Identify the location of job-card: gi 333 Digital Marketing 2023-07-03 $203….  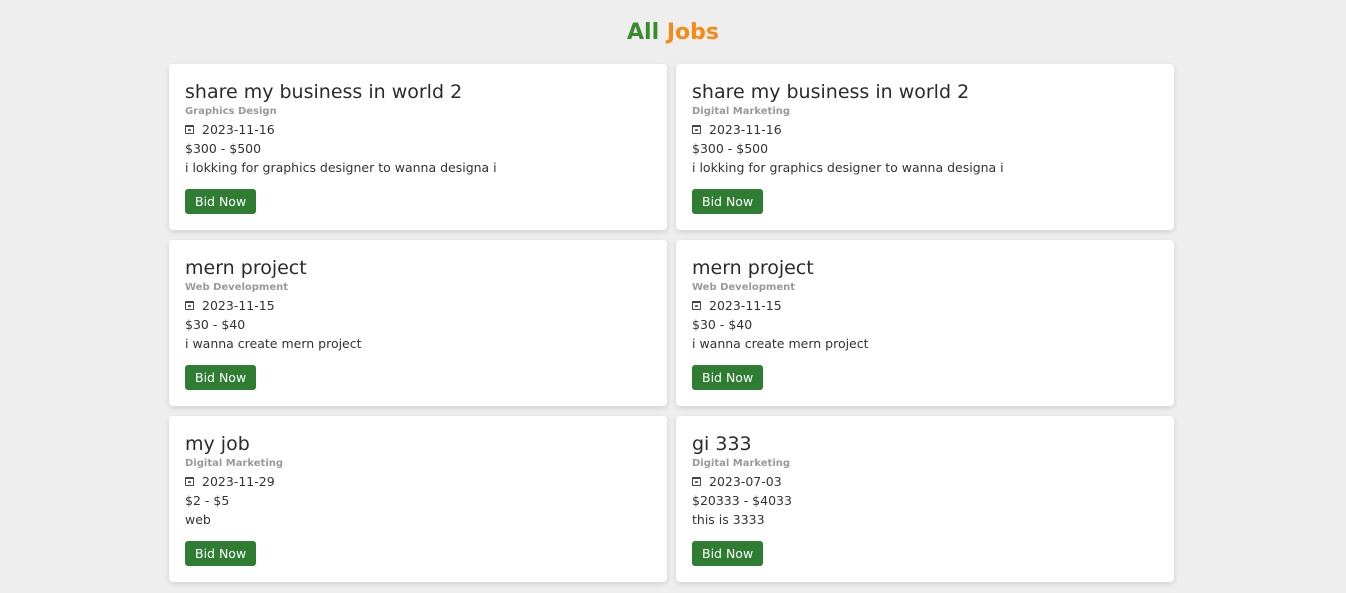
(925, 499).